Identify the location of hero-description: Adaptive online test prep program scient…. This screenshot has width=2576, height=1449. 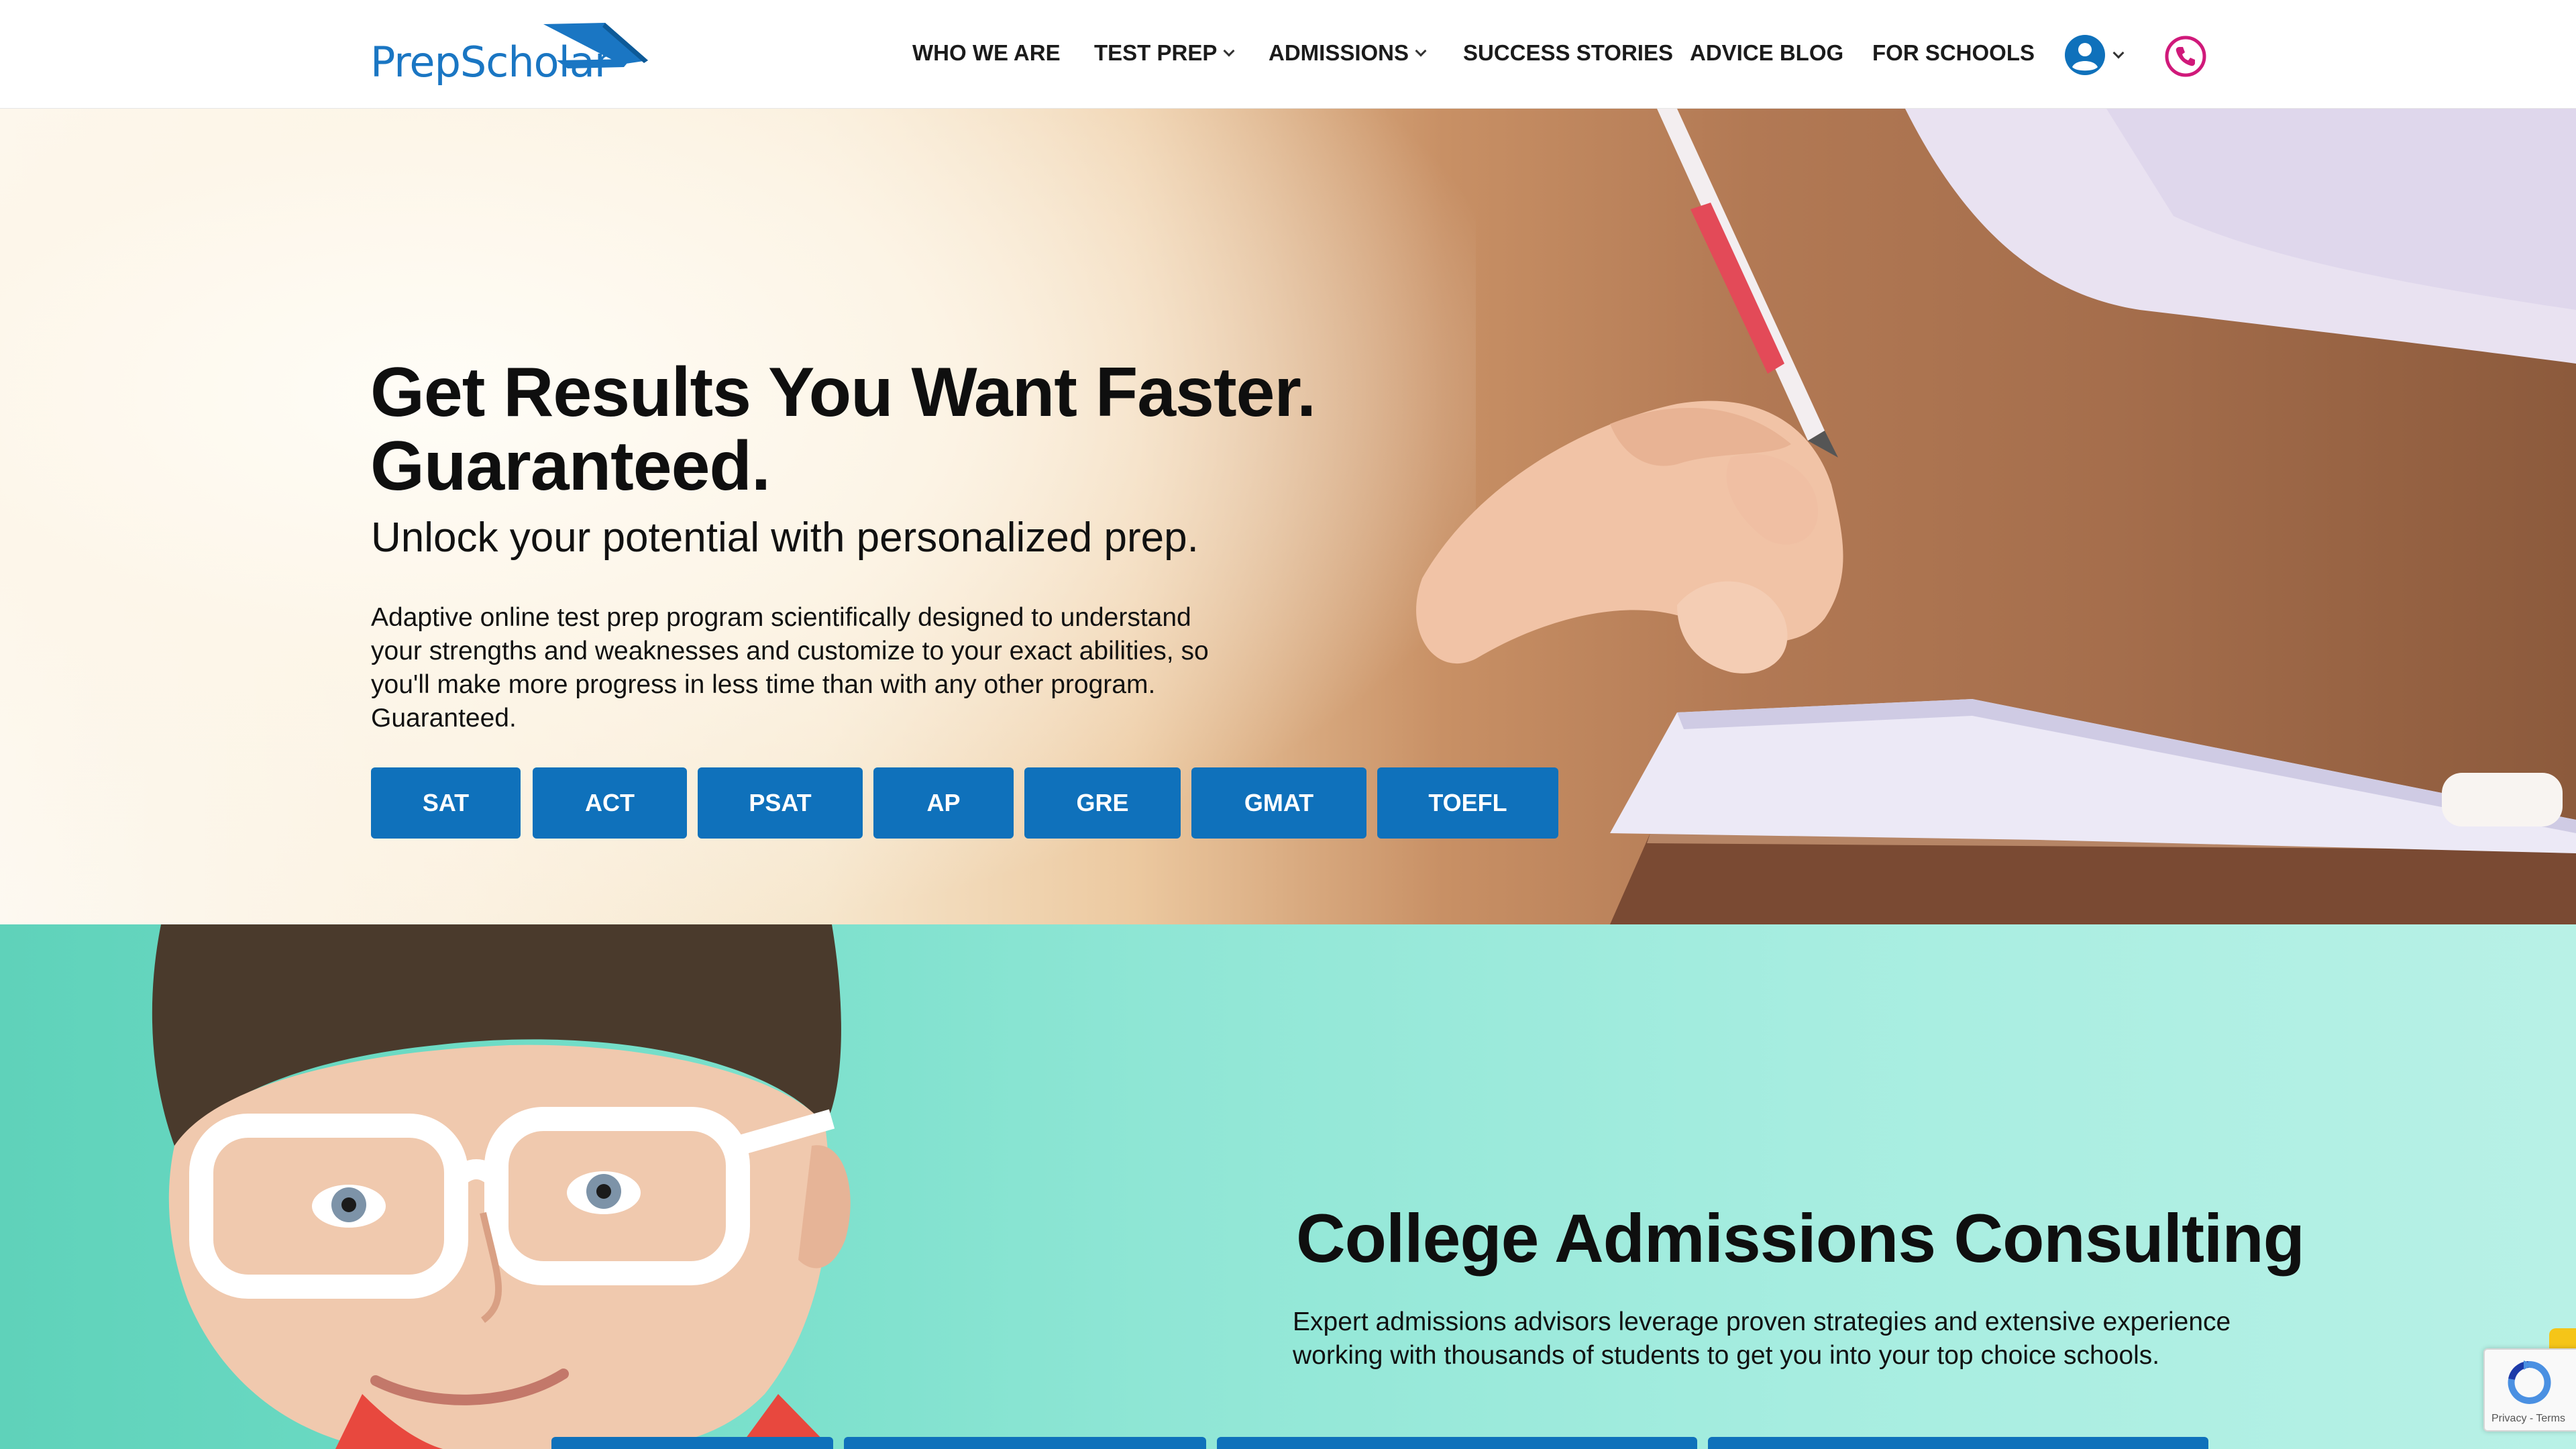
(790, 668).